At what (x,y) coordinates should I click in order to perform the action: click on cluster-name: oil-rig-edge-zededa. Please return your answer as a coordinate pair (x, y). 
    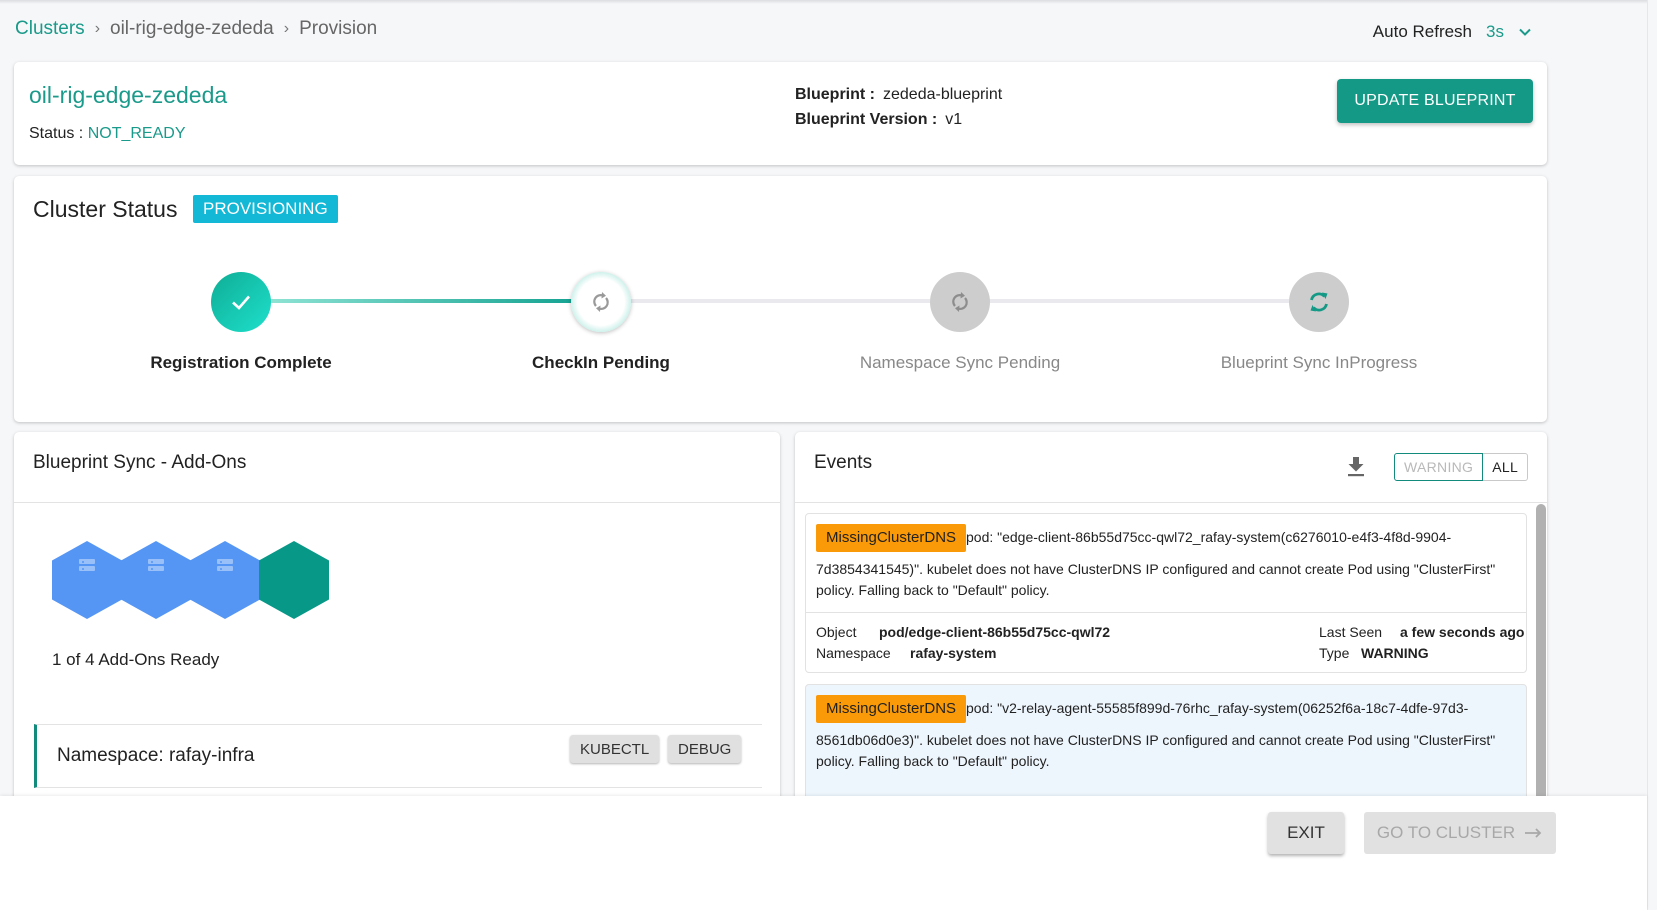
    Looking at the image, I should click on (128, 95).